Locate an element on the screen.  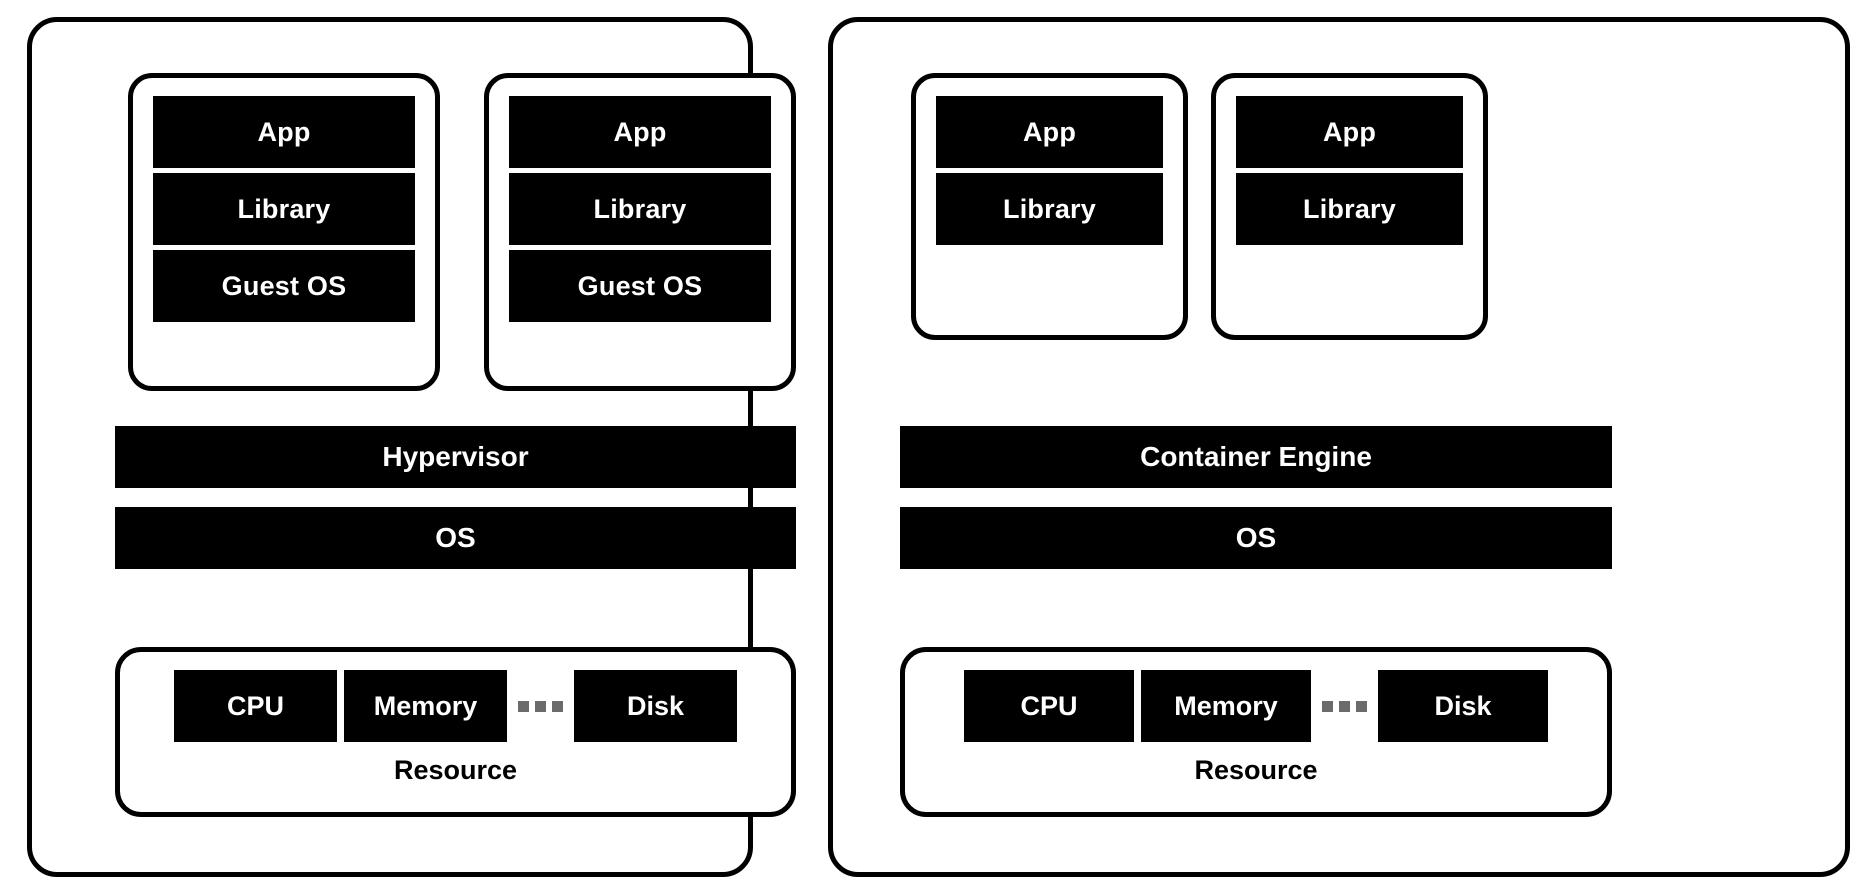
container-os-bar: OS is located at coordinates (1256, 538).